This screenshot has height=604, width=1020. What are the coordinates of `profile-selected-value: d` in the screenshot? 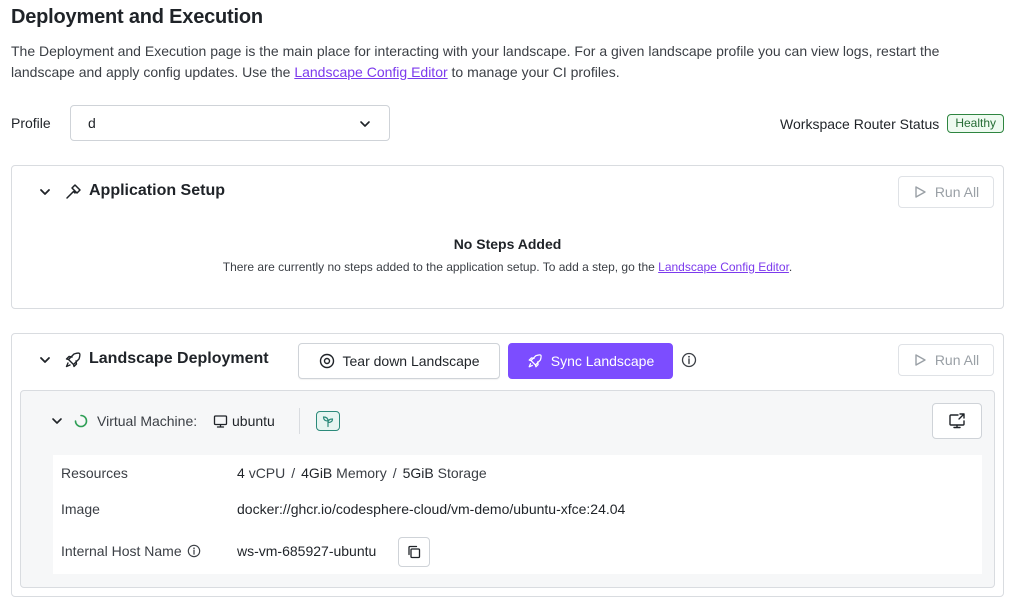 It's located at (92, 123).